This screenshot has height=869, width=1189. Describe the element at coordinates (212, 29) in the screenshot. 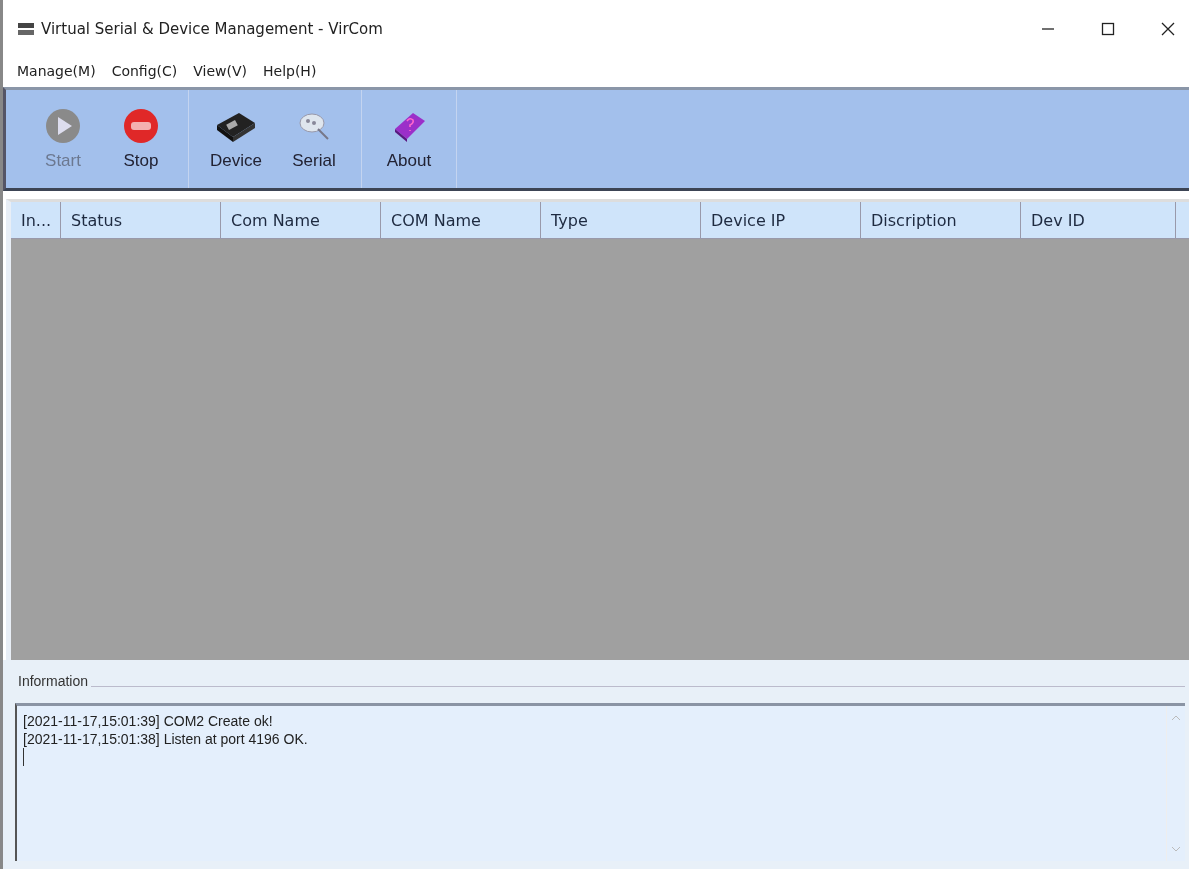

I see `window-title: Virtual Serial & Device Management - VirCom` at that location.